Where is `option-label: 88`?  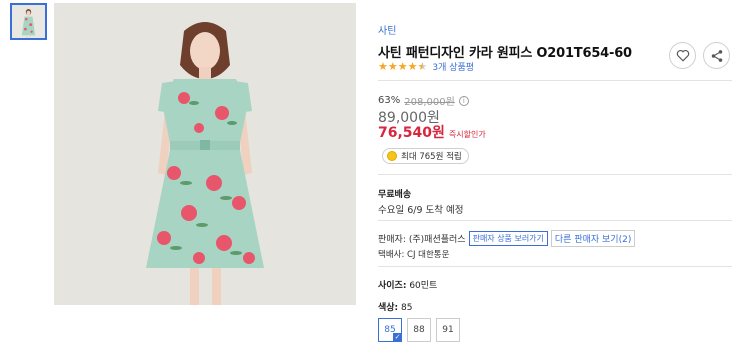 option-label: 88 is located at coordinates (419, 330).